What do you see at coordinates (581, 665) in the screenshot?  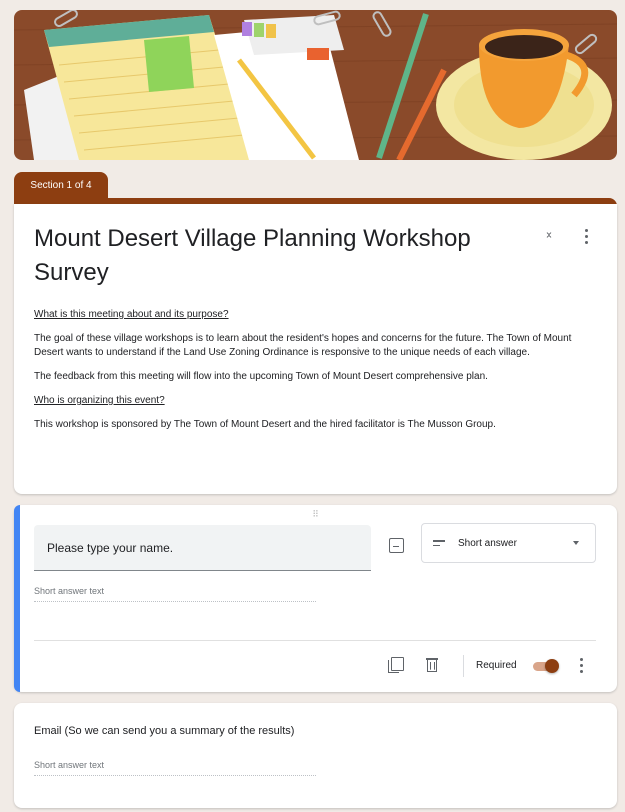 I see `question-more-options-icon` at bounding box center [581, 665].